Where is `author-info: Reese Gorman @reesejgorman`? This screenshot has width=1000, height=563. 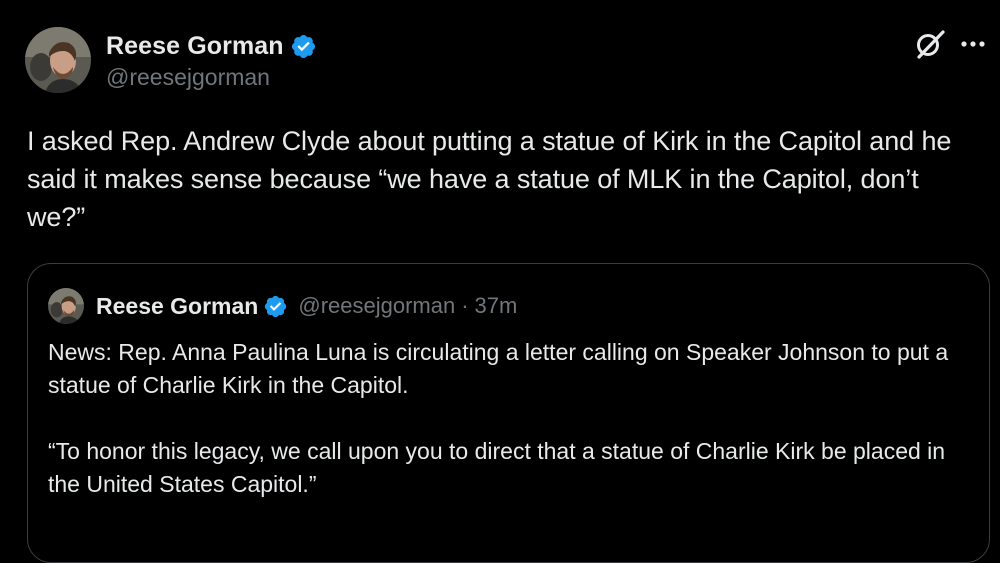 author-info: Reese Gorman @reesejgorman is located at coordinates (211, 61).